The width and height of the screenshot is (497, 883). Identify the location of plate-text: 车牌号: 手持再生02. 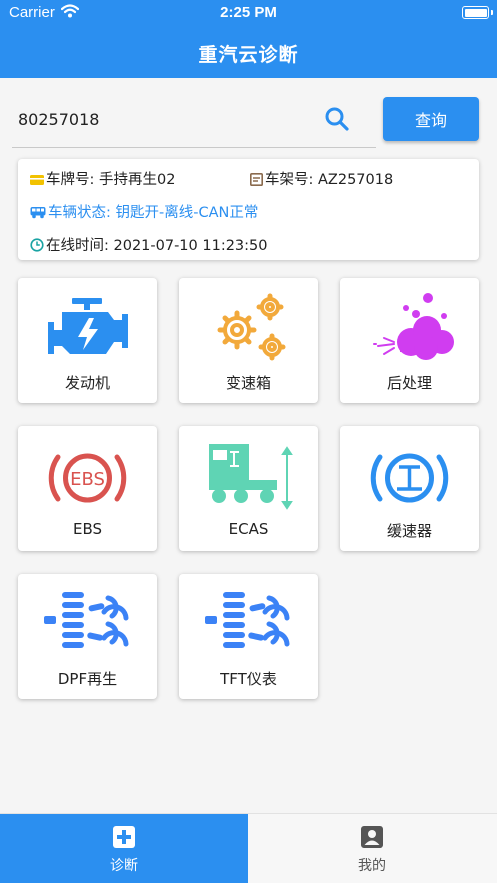
(111, 180).